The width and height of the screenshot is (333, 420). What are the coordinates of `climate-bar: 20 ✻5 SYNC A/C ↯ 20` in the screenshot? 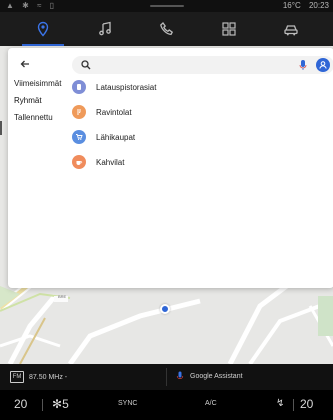 It's located at (166, 405).